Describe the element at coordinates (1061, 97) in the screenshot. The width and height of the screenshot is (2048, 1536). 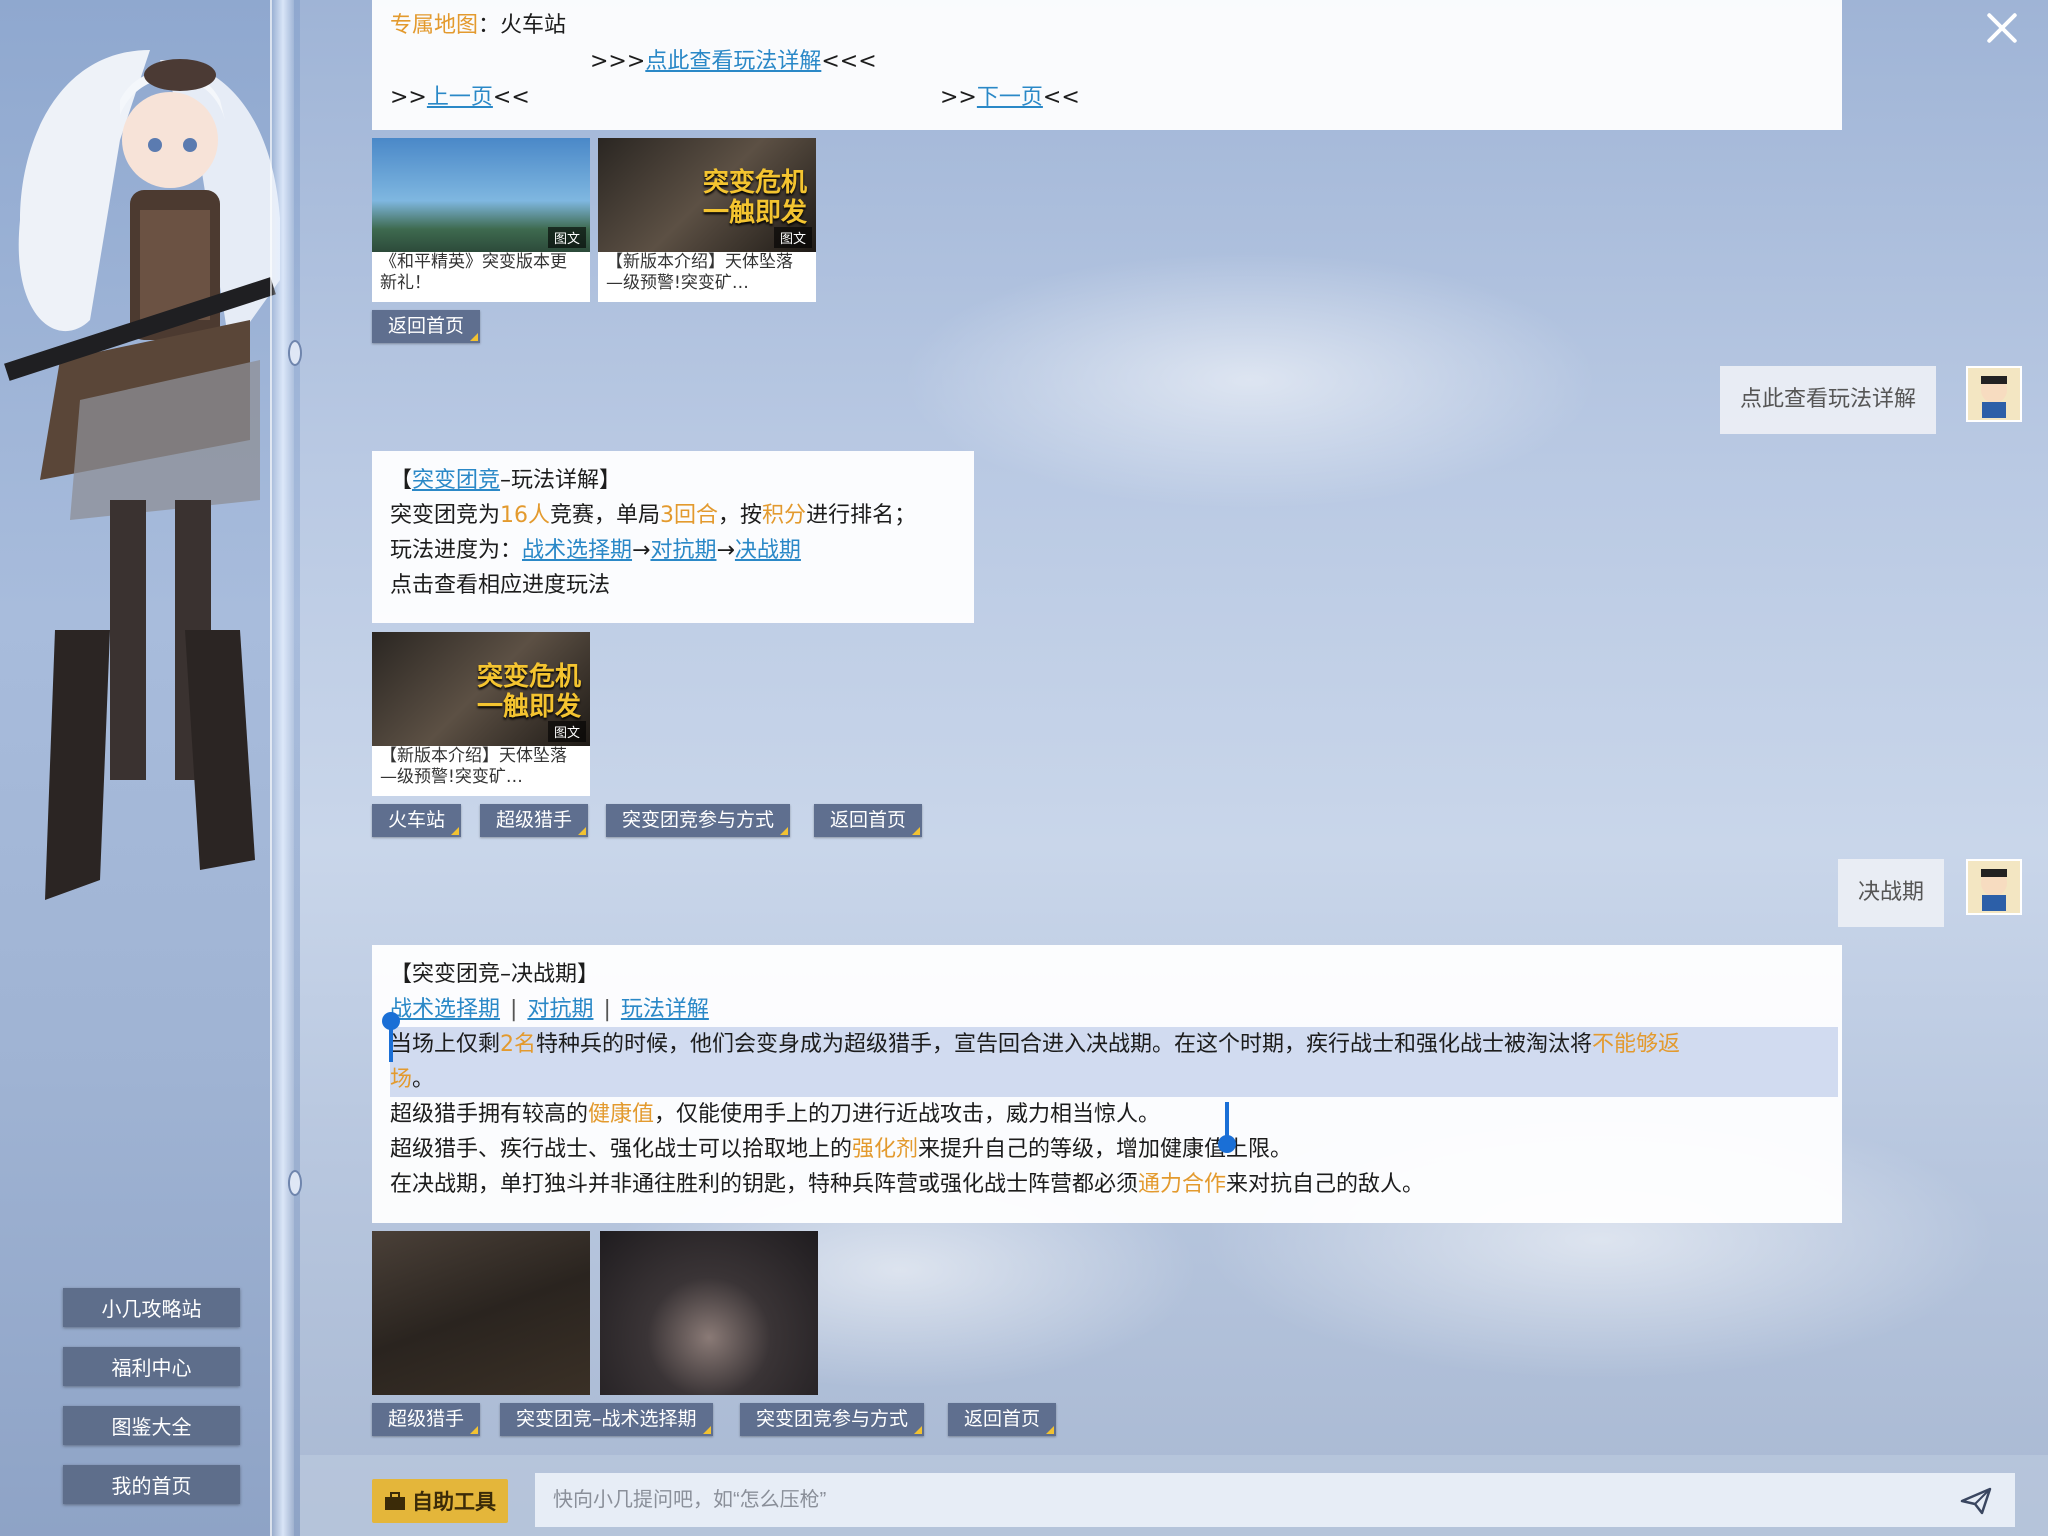
I see `next-suffix: <<` at that location.